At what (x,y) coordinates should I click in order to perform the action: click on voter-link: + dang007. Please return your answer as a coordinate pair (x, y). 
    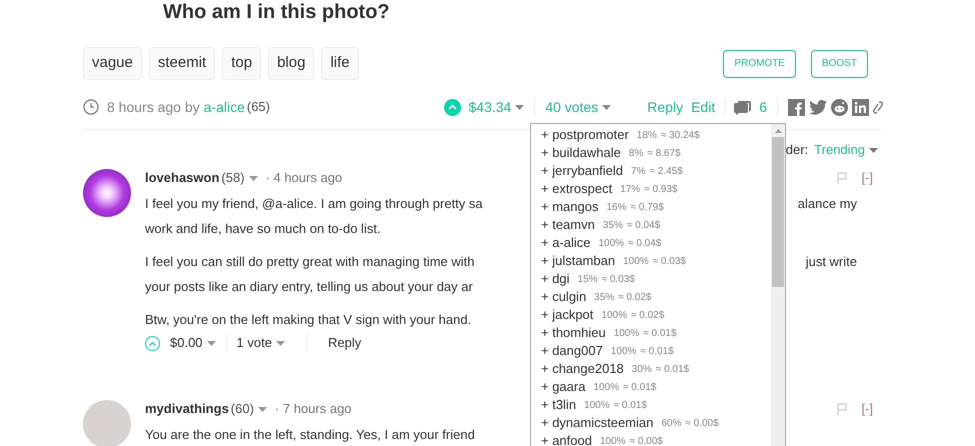
    Looking at the image, I should click on (572, 351).